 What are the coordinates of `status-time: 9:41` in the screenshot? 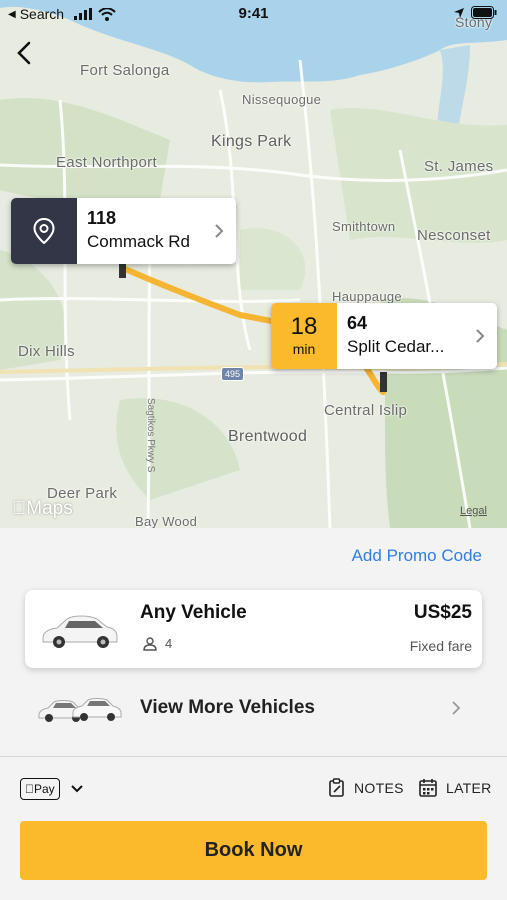 It's located at (253, 13).